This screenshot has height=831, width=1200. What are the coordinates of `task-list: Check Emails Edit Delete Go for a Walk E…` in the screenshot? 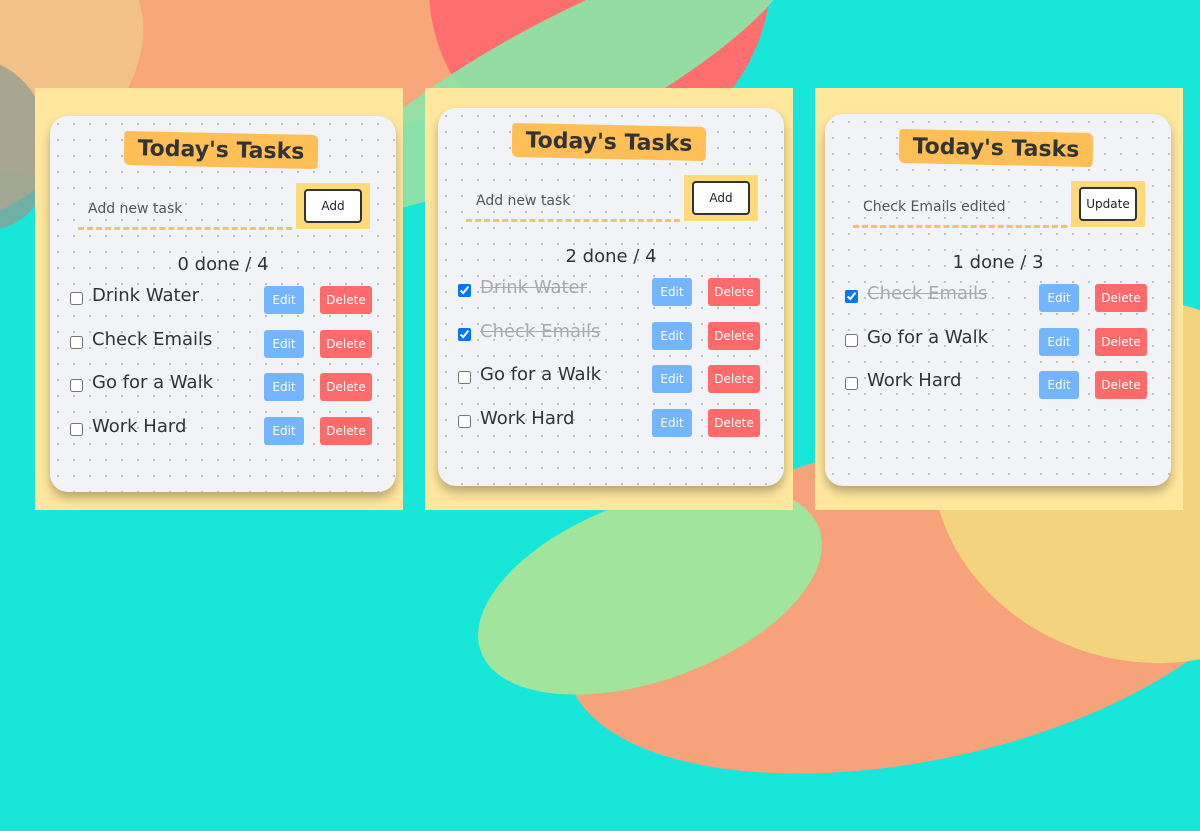 It's located at (1000, 349).